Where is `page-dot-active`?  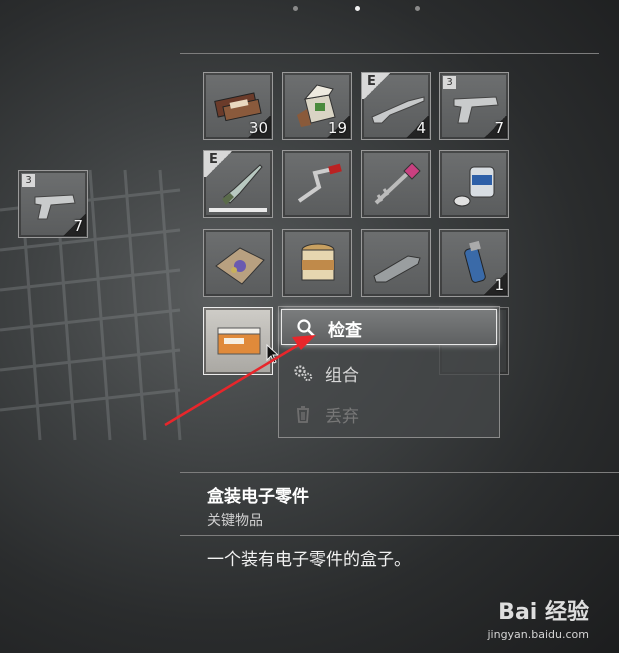
page-dot-active is located at coordinates (357, 8).